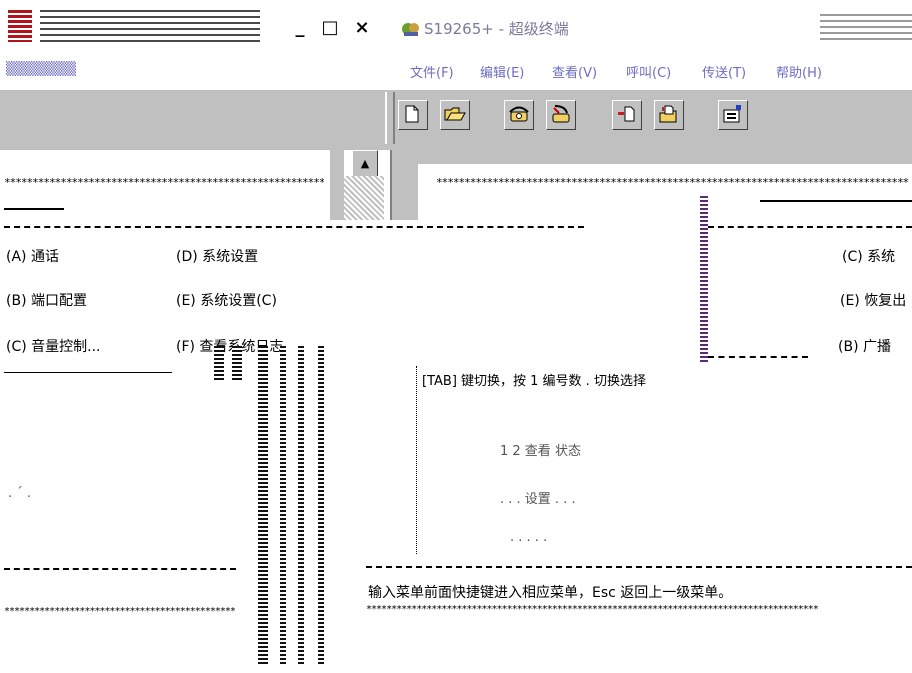  I want to click on right-menu-item-2: (E) 恢复出, so click(873, 300).